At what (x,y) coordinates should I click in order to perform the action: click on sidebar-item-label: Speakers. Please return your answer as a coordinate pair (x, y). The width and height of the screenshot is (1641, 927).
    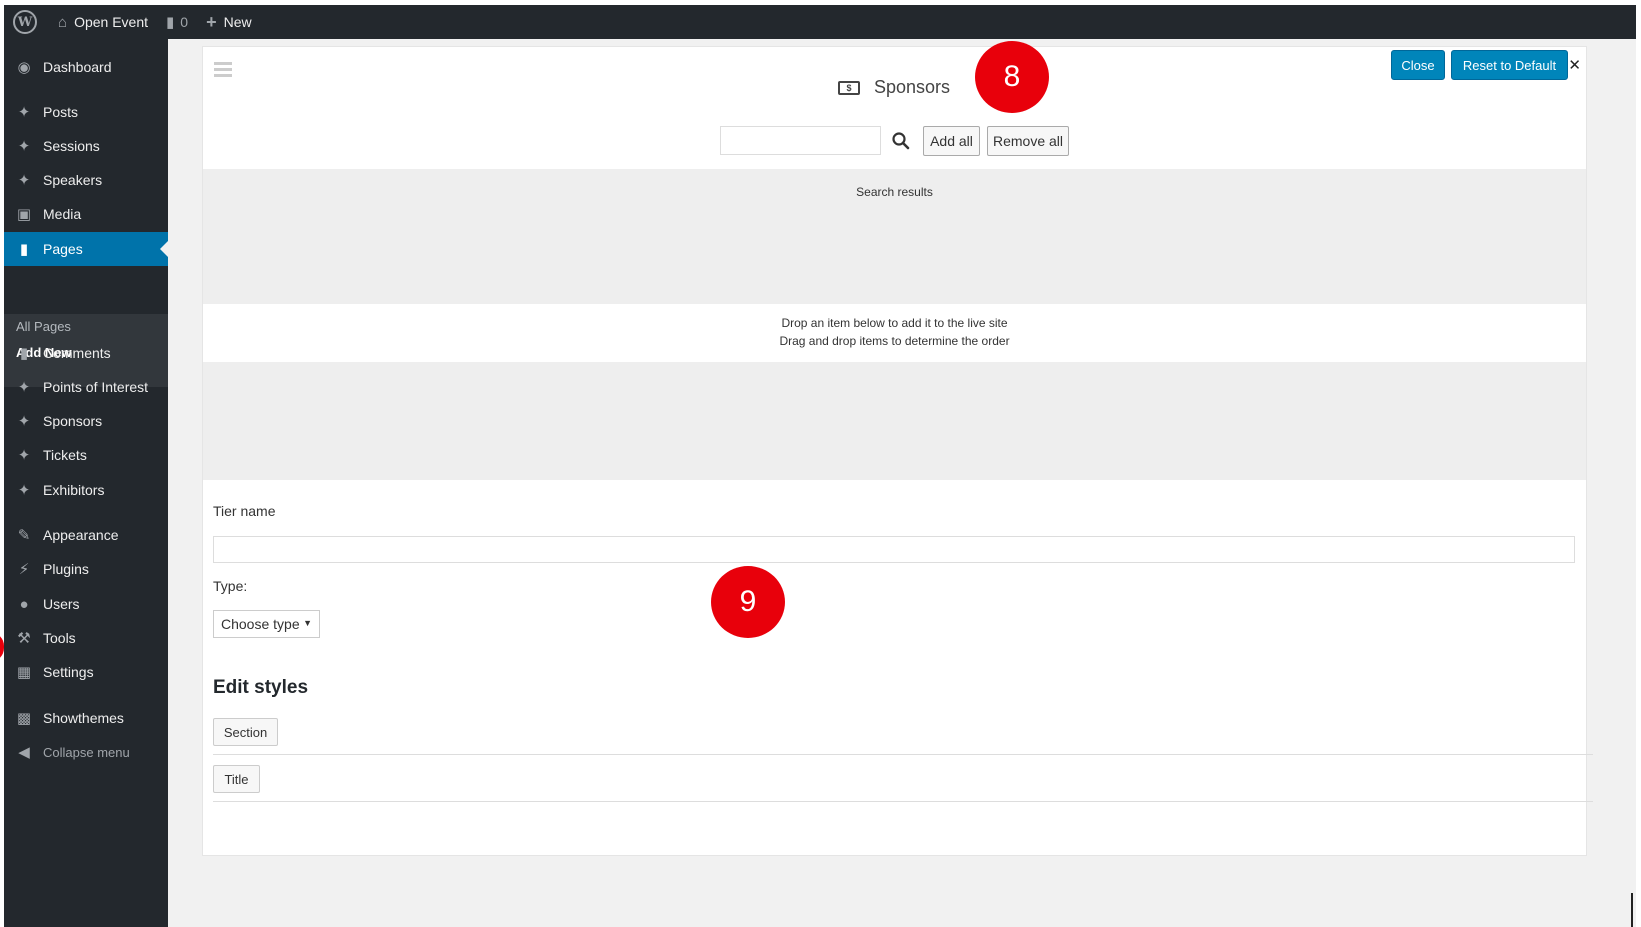
    Looking at the image, I should click on (73, 180).